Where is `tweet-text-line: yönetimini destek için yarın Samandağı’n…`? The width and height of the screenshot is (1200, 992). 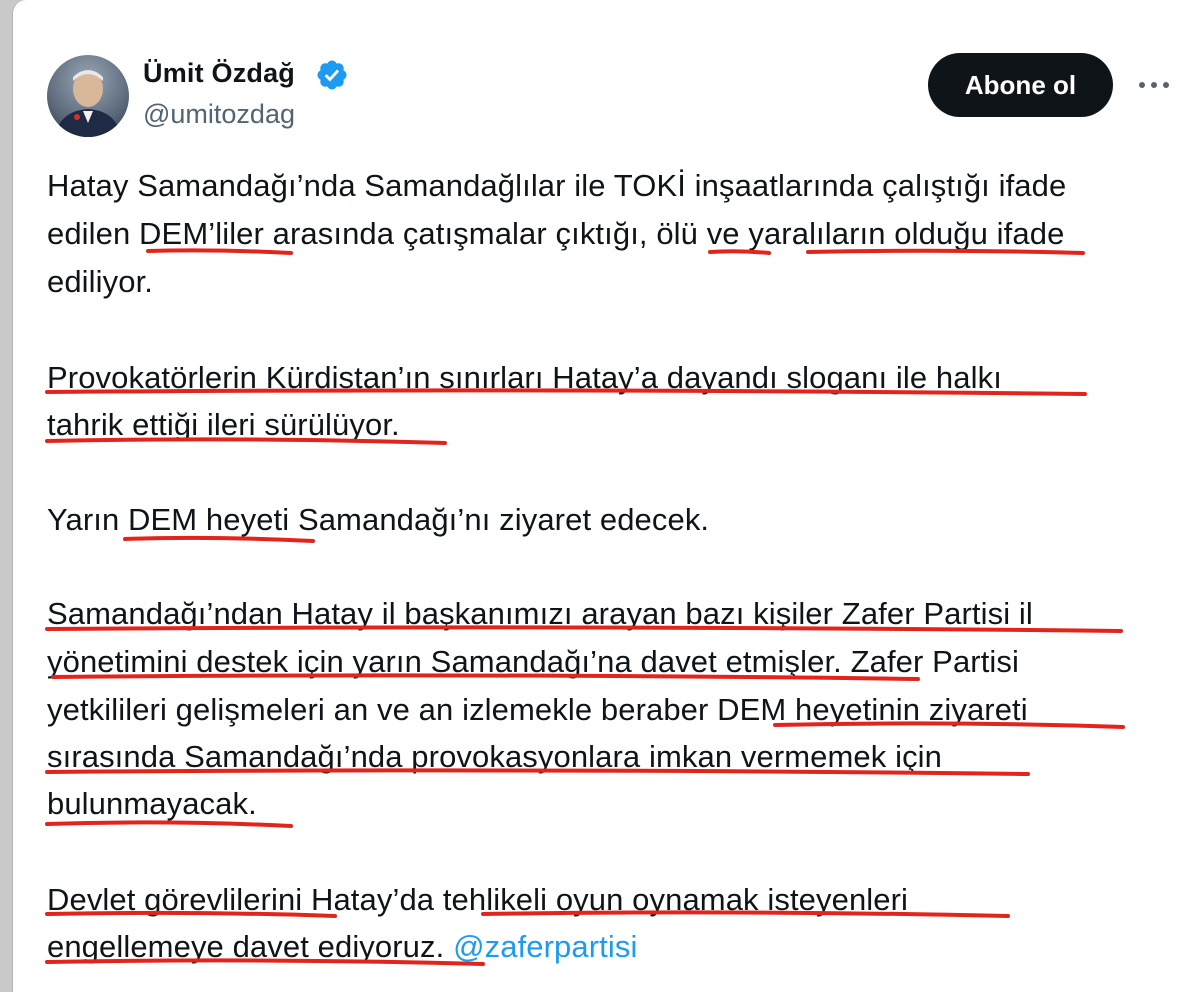 tweet-text-line: yönetimini destek için yarın Samandağı’n… is located at coordinates (533, 661).